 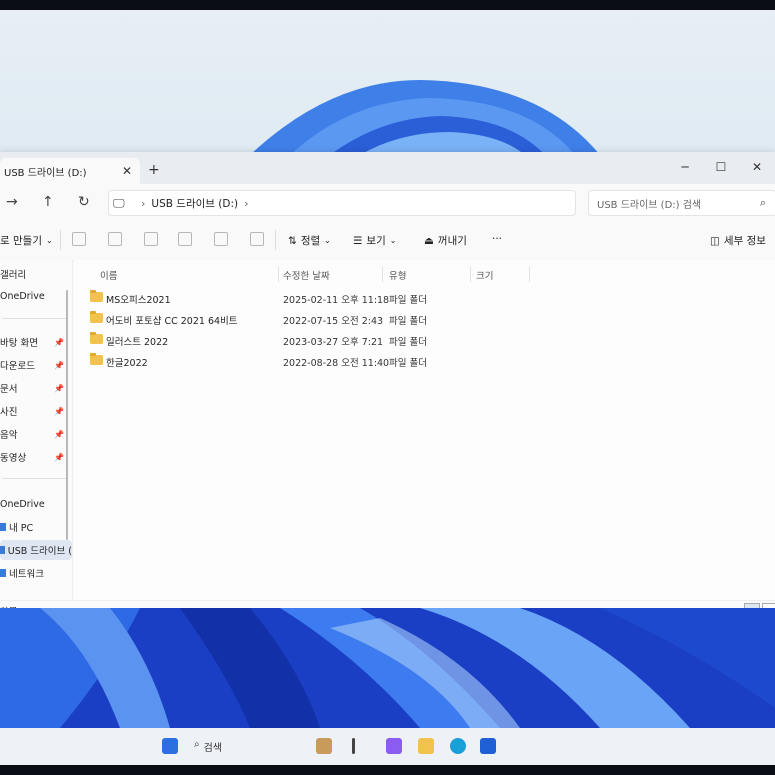 What do you see at coordinates (738, 240) in the screenshot?
I see `details-pane-button: ◫ 세부 정보` at bounding box center [738, 240].